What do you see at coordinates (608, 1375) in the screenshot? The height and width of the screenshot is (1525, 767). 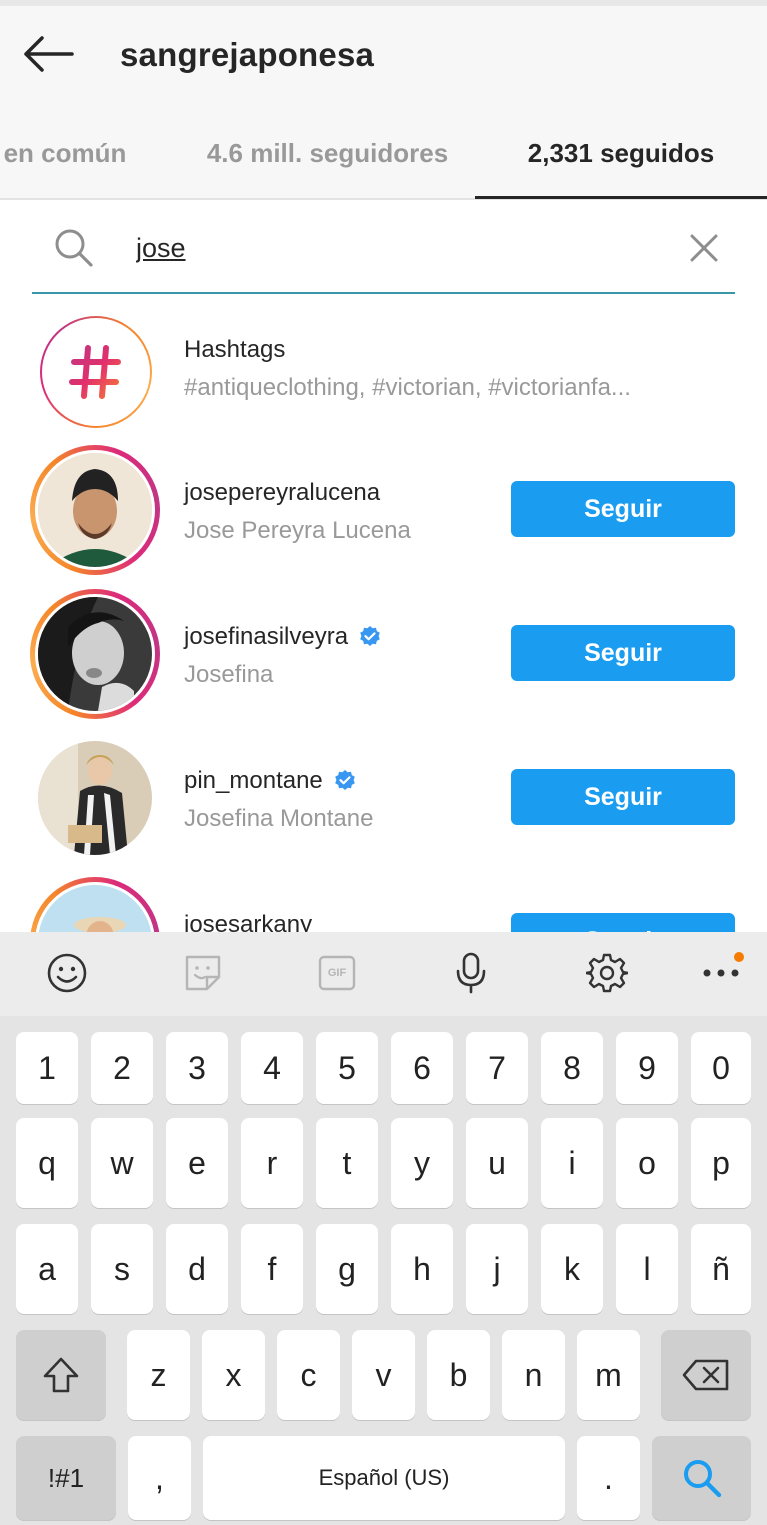 I see `key-m: m` at bounding box center [608, 1375].